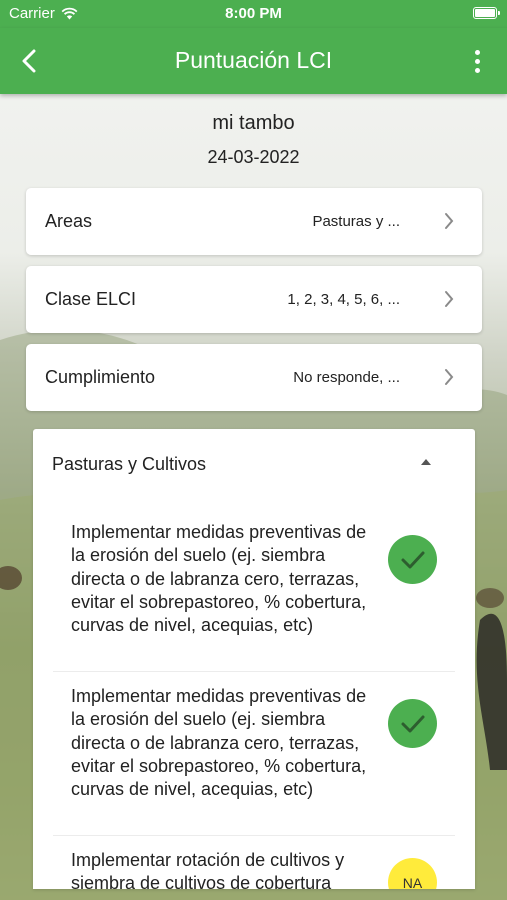 This screenshot has height=900, width=507. I want to click on filter-label: Clase ELCI, so click(91, 299).